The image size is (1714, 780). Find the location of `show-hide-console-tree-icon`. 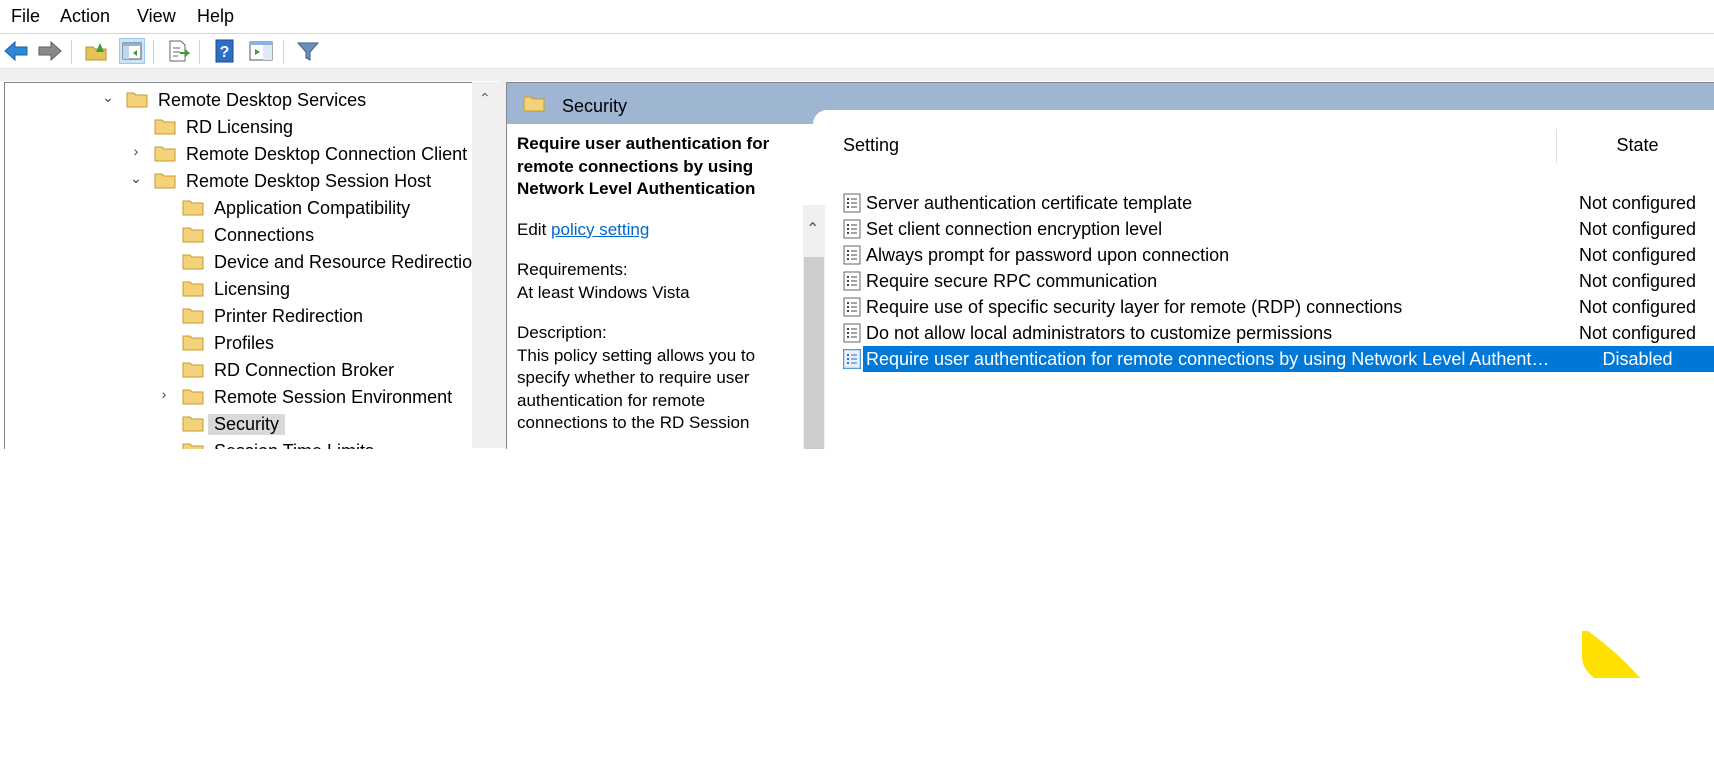

show-hide-console-tree-icon is located at coordinates (132, 51).